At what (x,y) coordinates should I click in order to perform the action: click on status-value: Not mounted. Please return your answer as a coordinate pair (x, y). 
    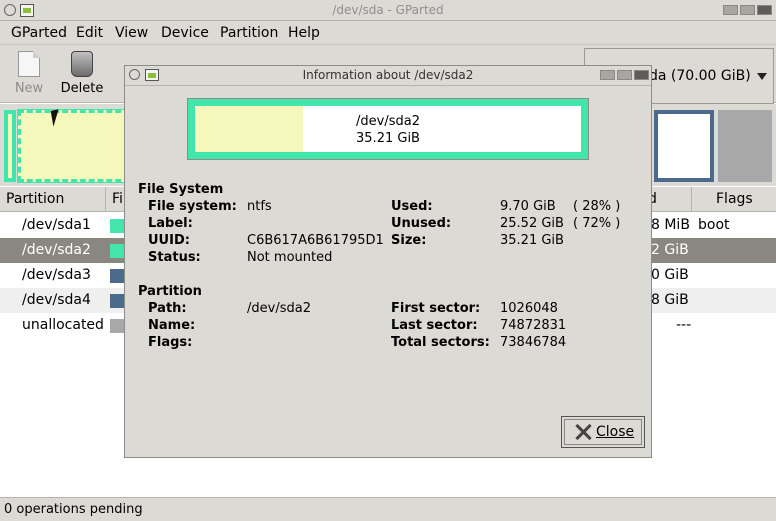
    Looking at the image, I should click on (290, 257).